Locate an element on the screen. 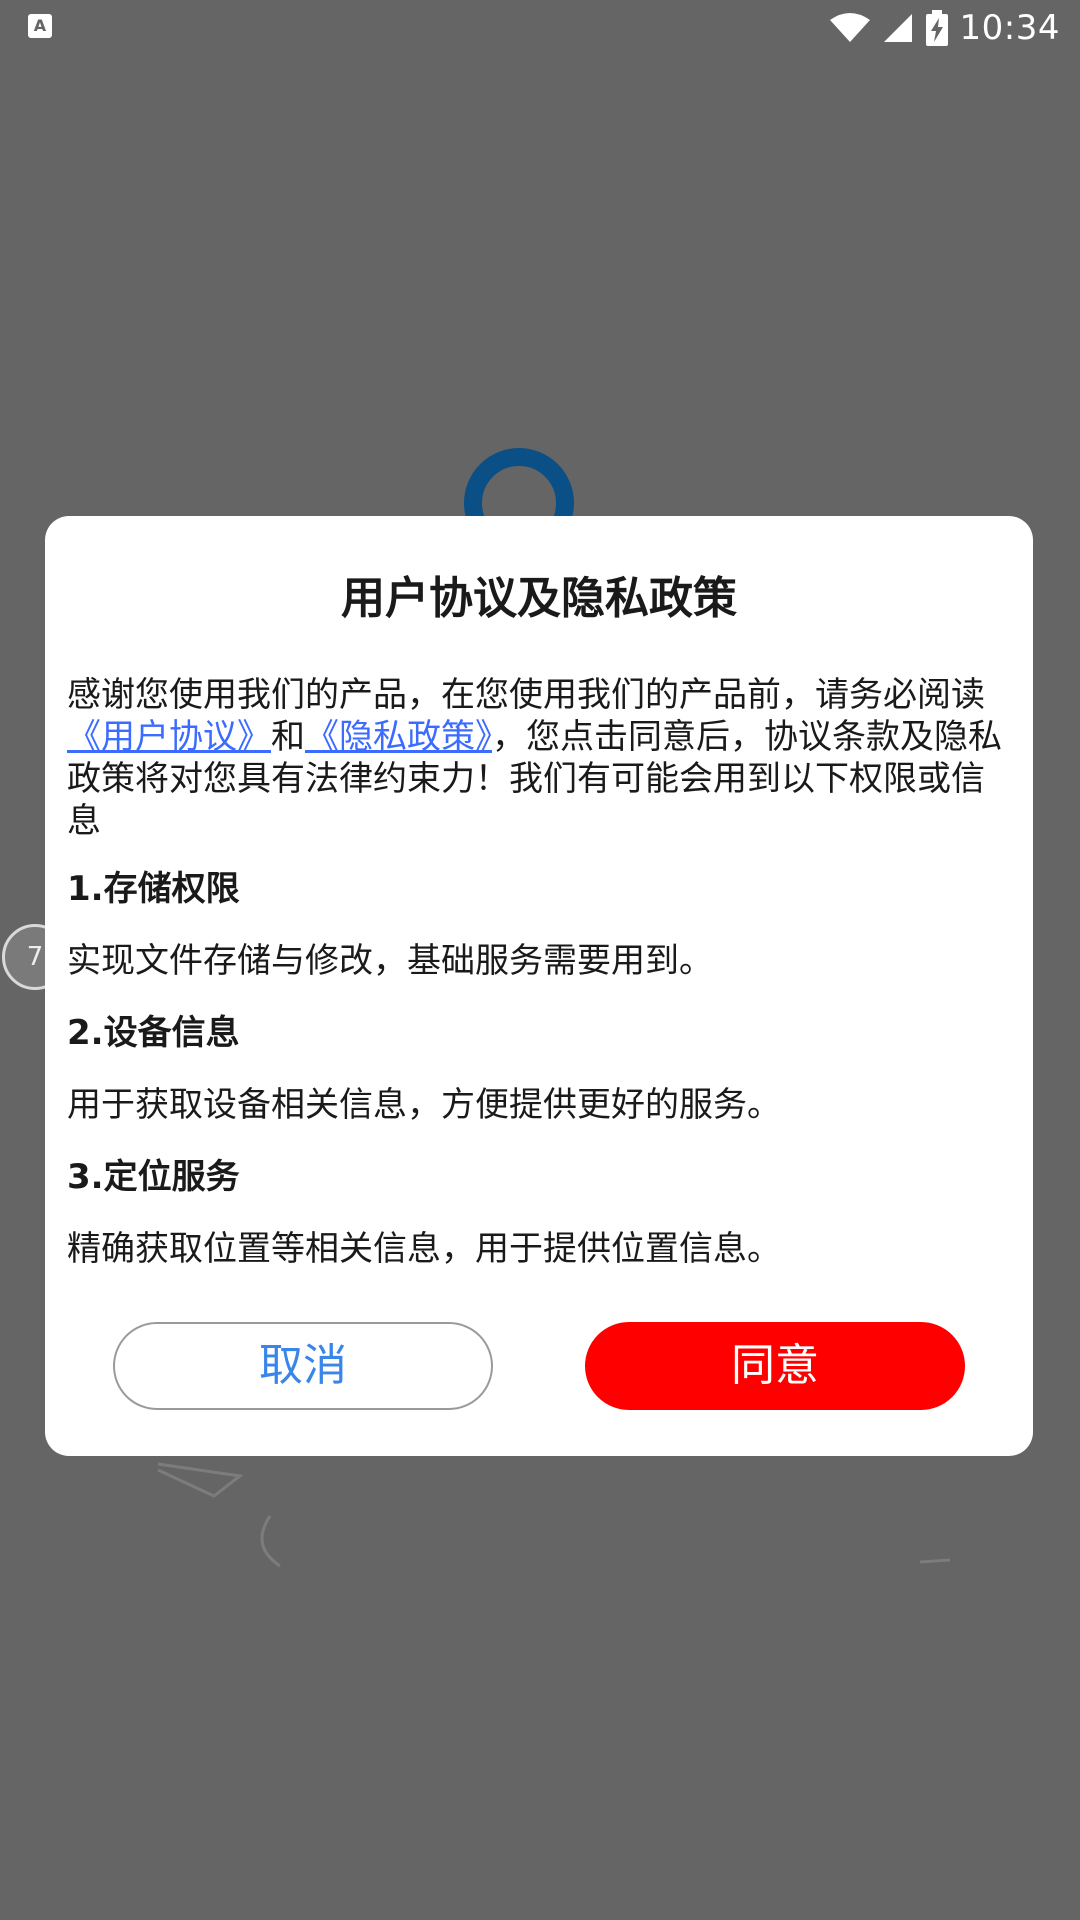 This screenshot has height=1920, width=1080. cancel-button: 取消 is located at coordinates (303, 1366).